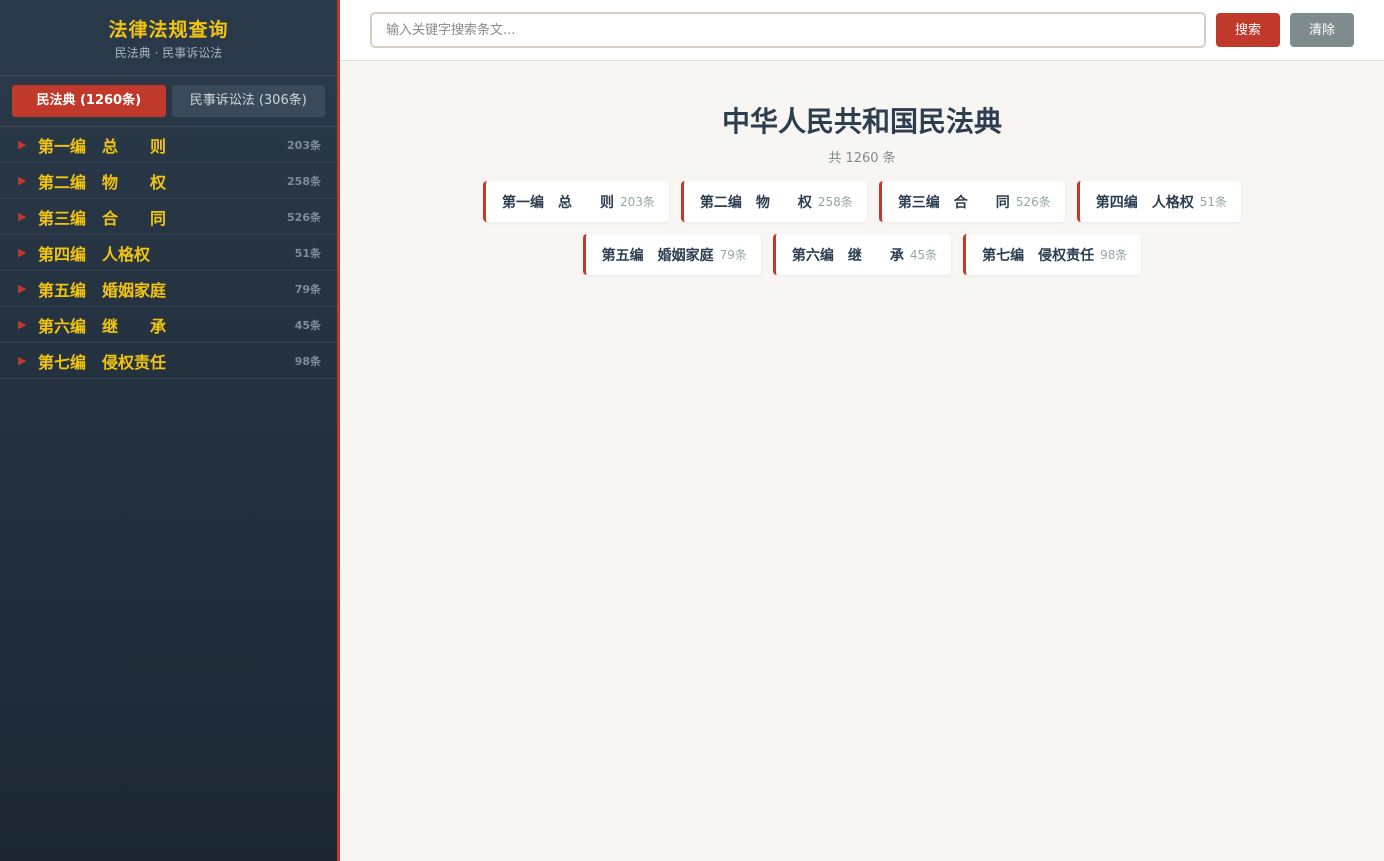  I want to click on search-bar: 搜索 清除, so click(862, 30).